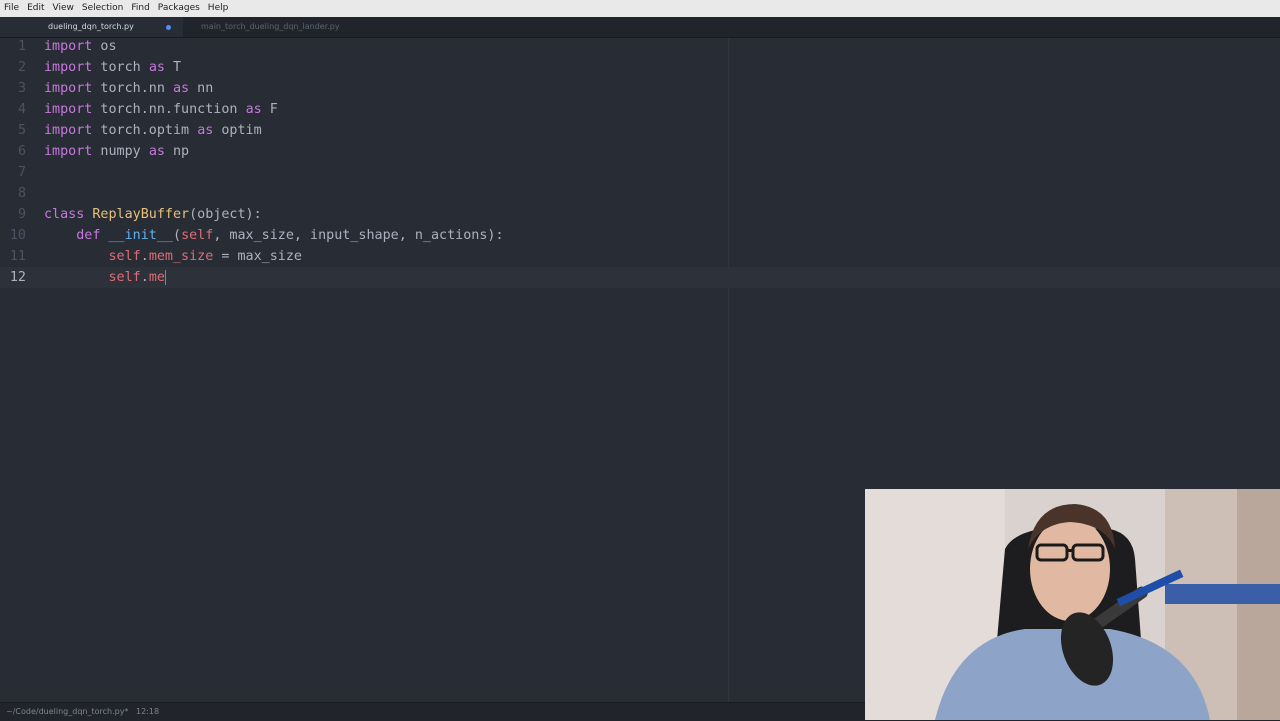  I want to click on code-line: 11 self.mem_size = max_size, so click(640, 256).